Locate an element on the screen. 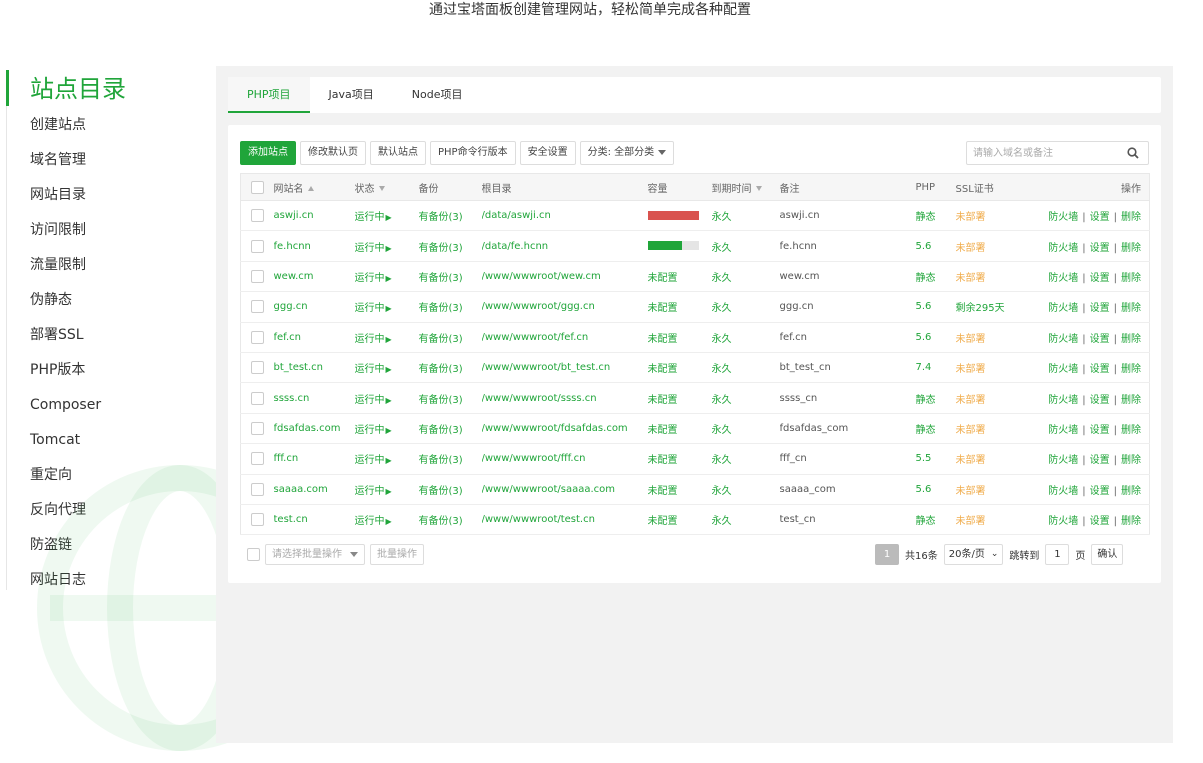 The image size is (1203, 763). sidebar-item: 域名管理 is located at coordinates (65, 160).